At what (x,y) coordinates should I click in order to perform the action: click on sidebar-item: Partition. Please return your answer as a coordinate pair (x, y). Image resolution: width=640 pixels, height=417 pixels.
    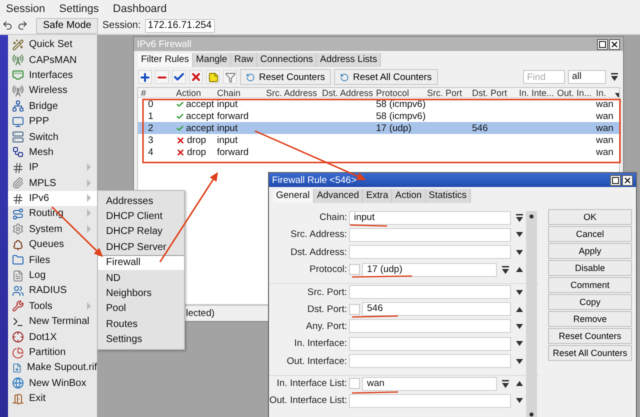
    Looking at the image, I should click on (52, 352).